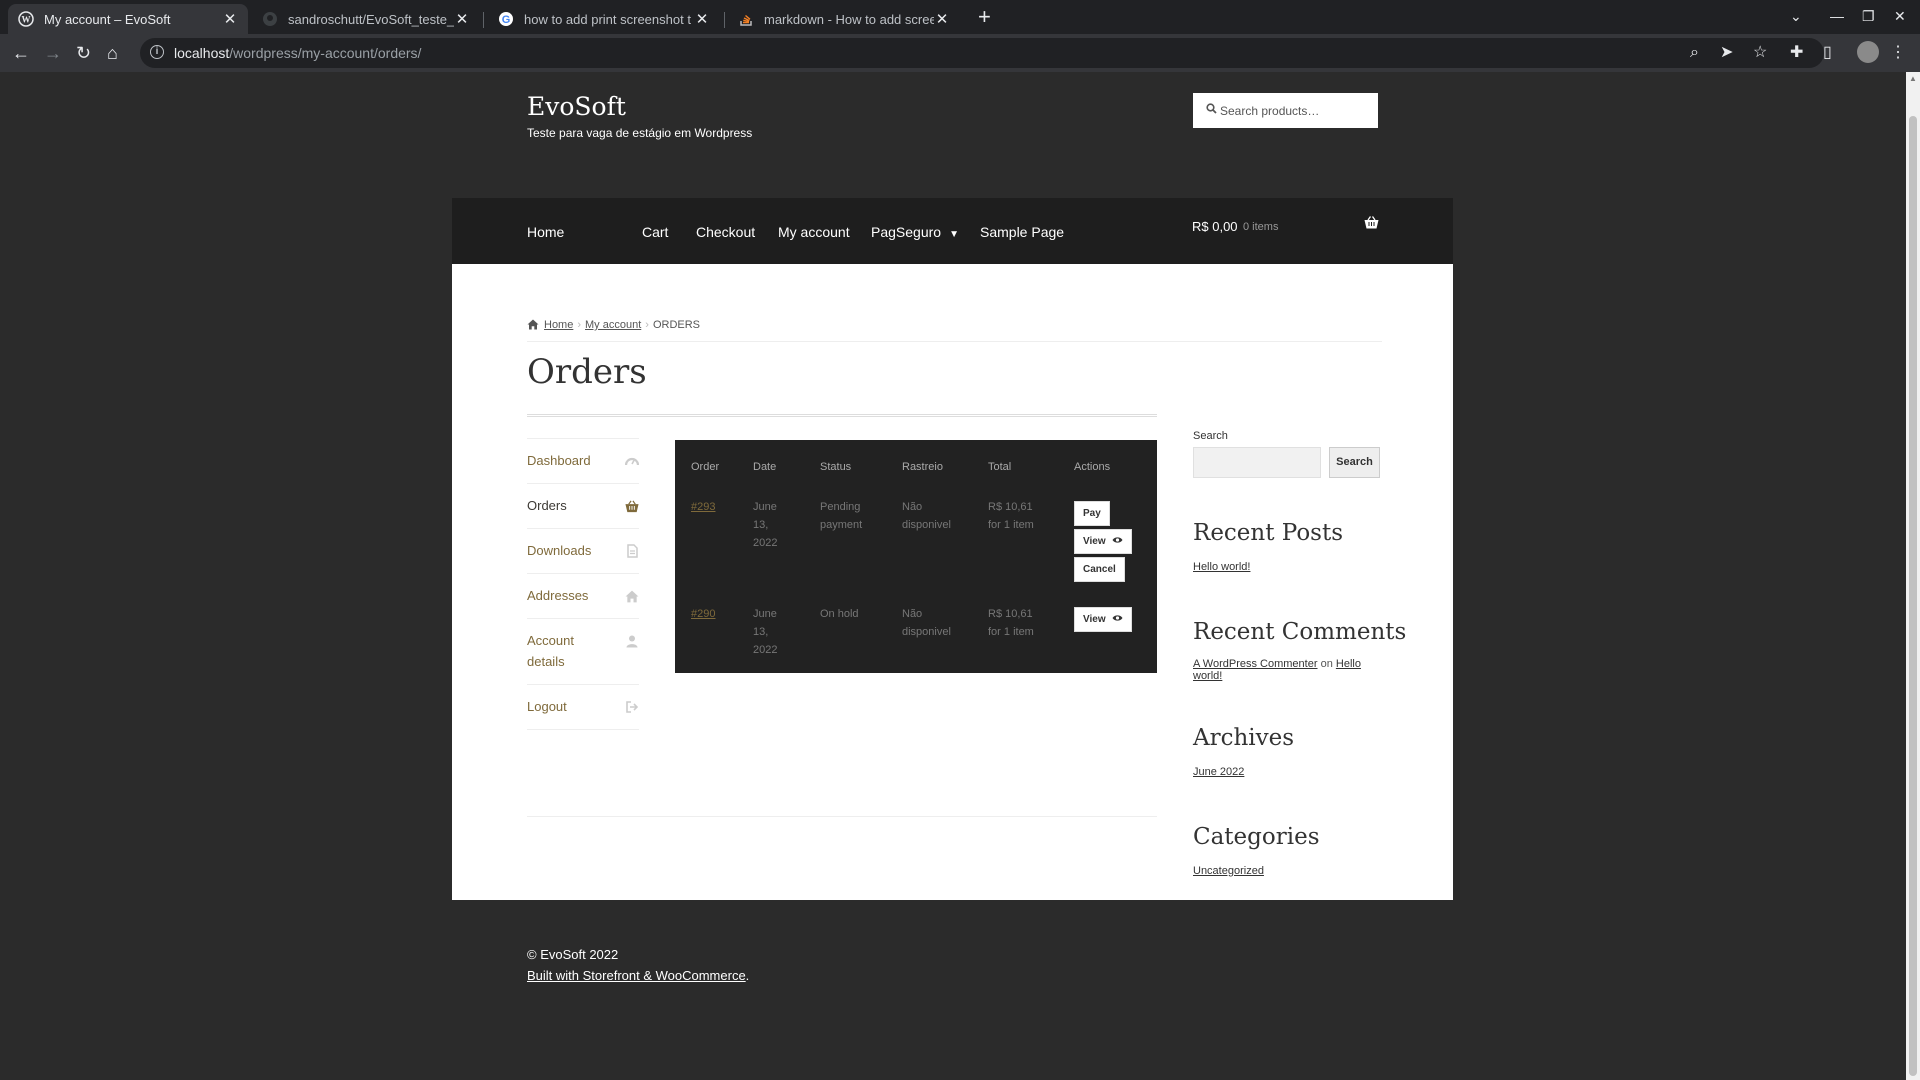 This screenshot has width=1920, height=1080. What do you see at coordinates (984, 17) in the screenshot?
I see `new-tab-button: +` at bounding box center [984, 17].